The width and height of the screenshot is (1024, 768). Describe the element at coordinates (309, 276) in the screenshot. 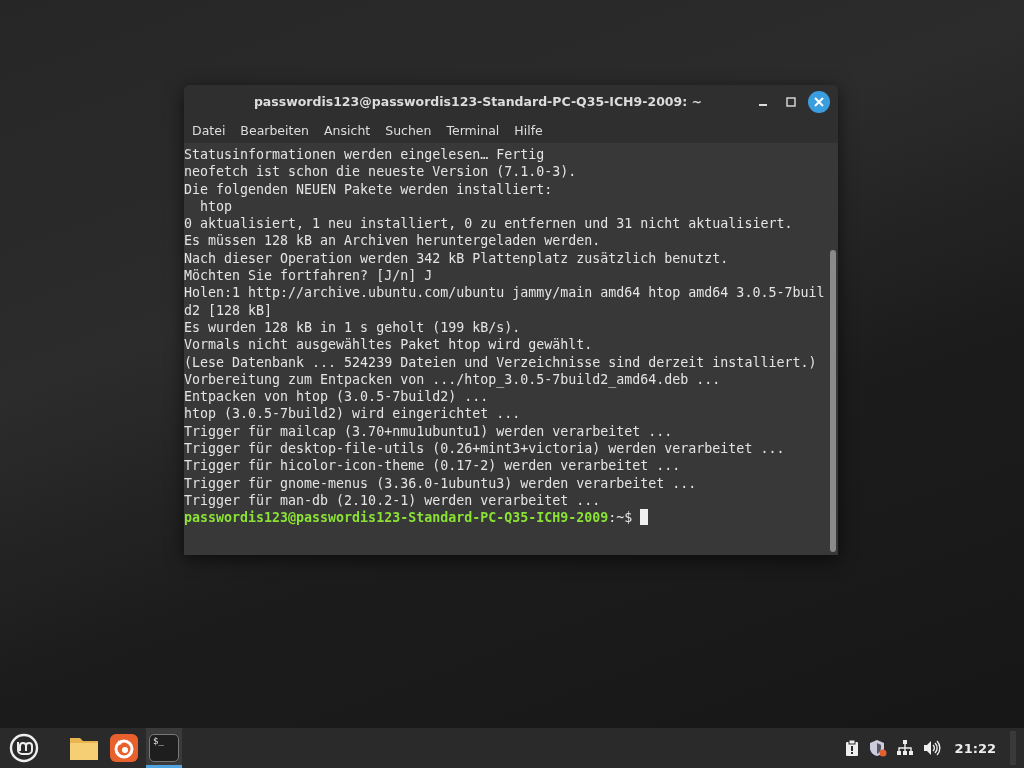

I see `output-line: Möchten Sie fortfahren? [J/n] J` at that location.